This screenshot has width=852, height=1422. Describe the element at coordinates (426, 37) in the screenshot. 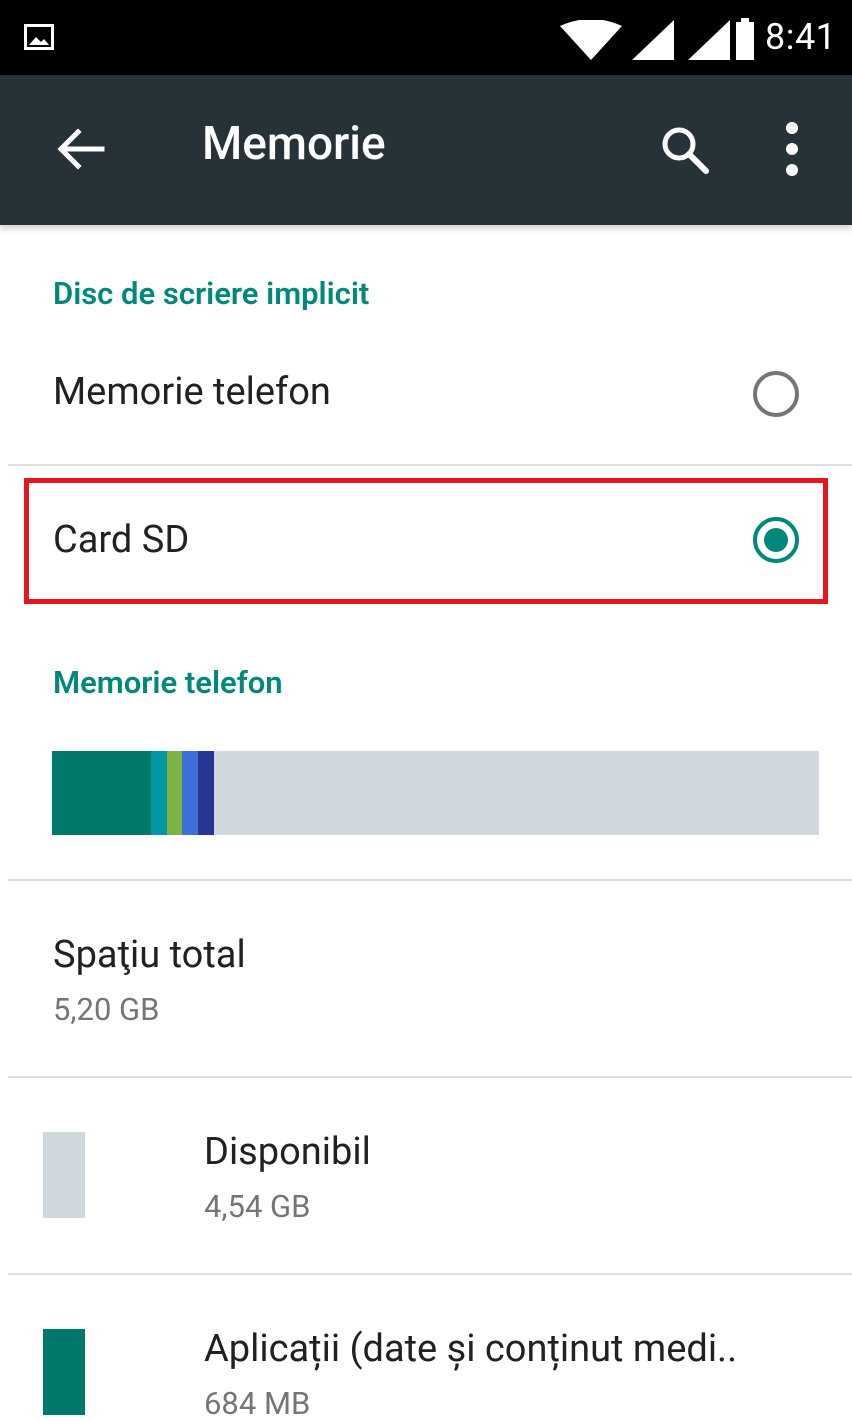

I see `status-bar: 8:41` at that location.